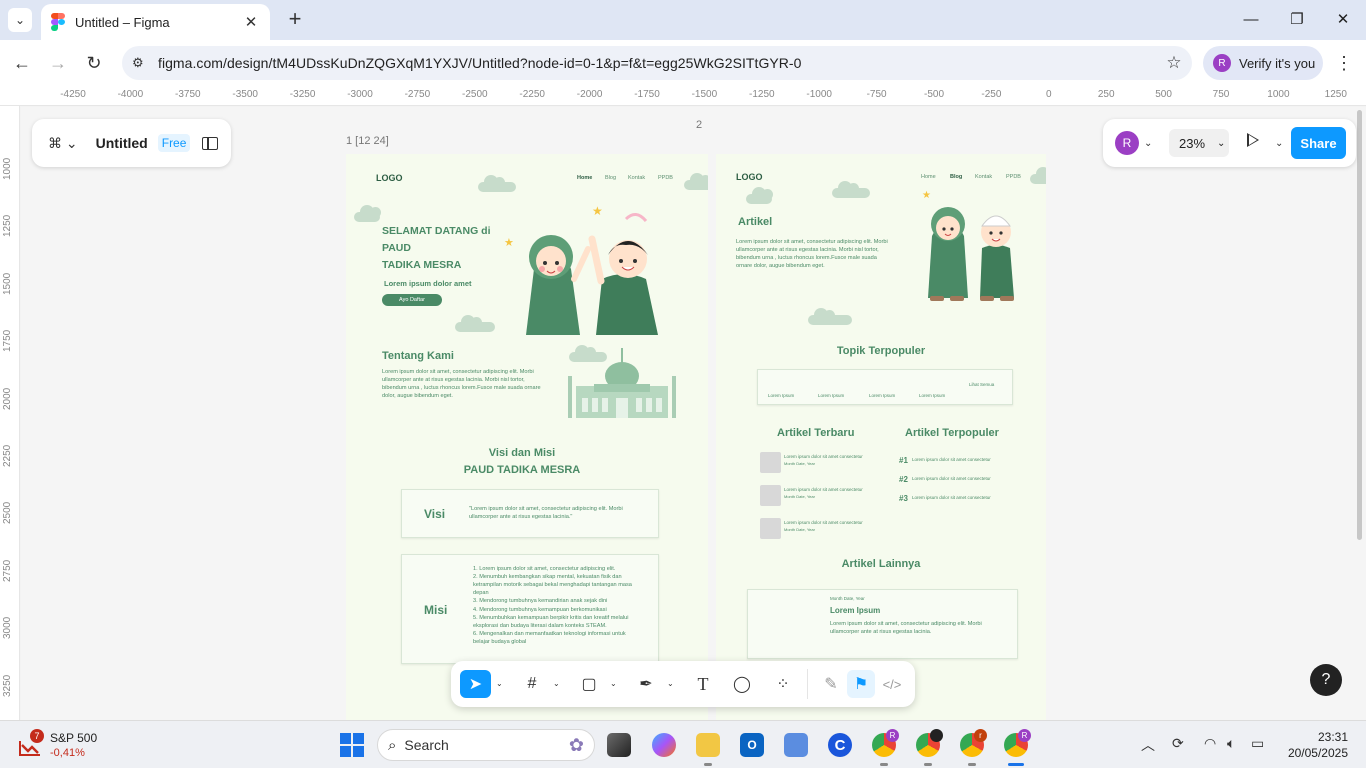  I want to click on taskbar-search: ⌕ Search ✿, so click(486, 745).